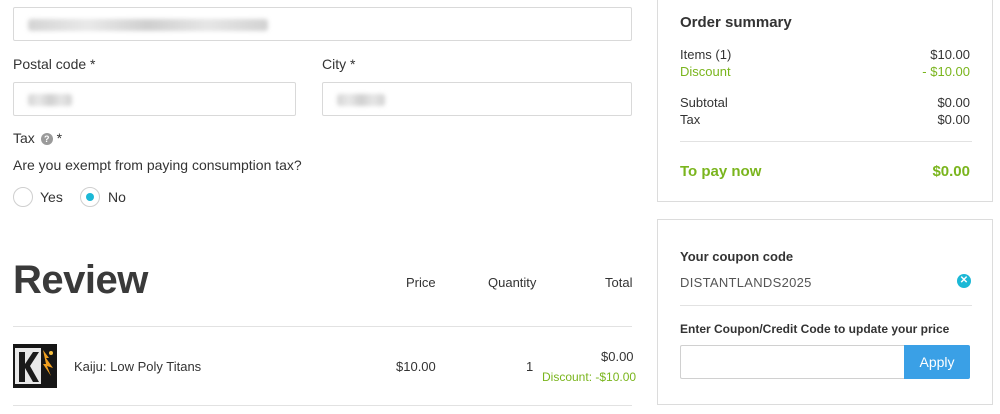 The image size is (1000, 414). Describe the element at coordinates (737, 256) in the screenshot. I see `coupon-title: Your coupon code` at that location.